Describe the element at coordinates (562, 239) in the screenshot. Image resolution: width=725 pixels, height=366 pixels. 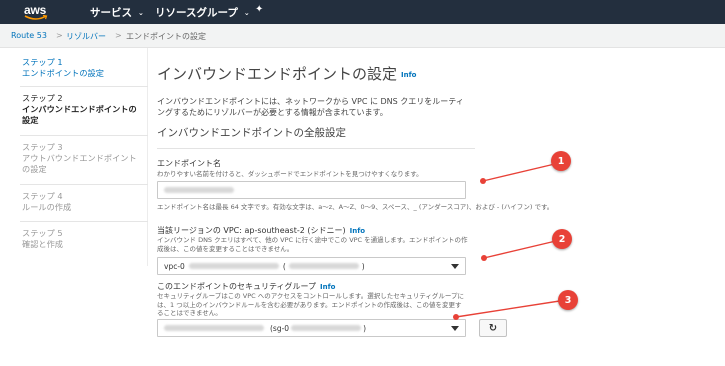
I see `callout-badge-2: 2` at that location.